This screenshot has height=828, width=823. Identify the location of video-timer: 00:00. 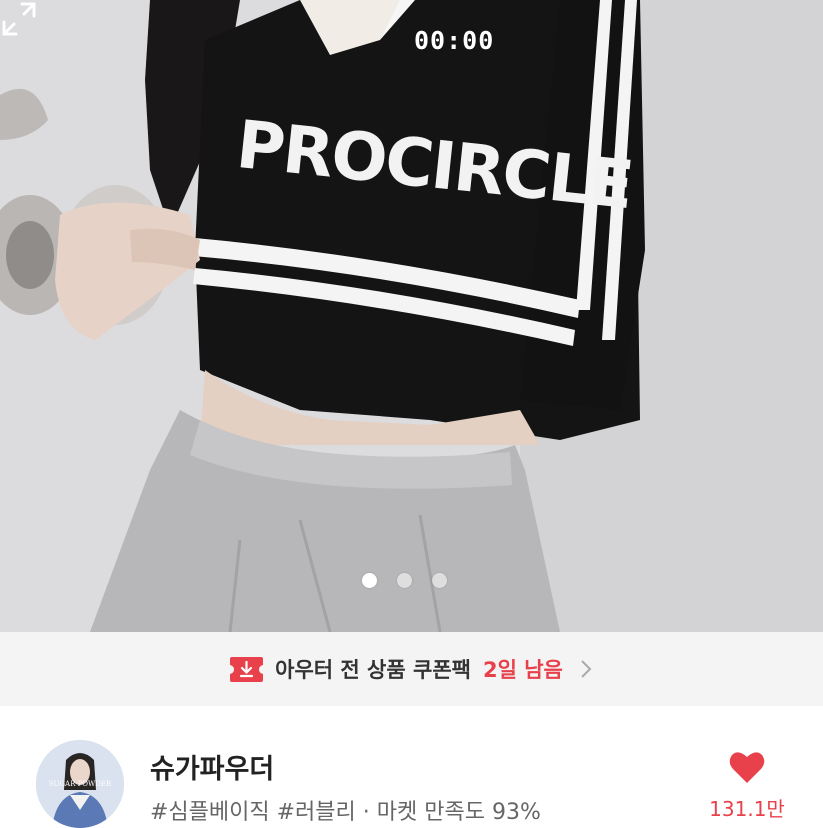
(454, 40).